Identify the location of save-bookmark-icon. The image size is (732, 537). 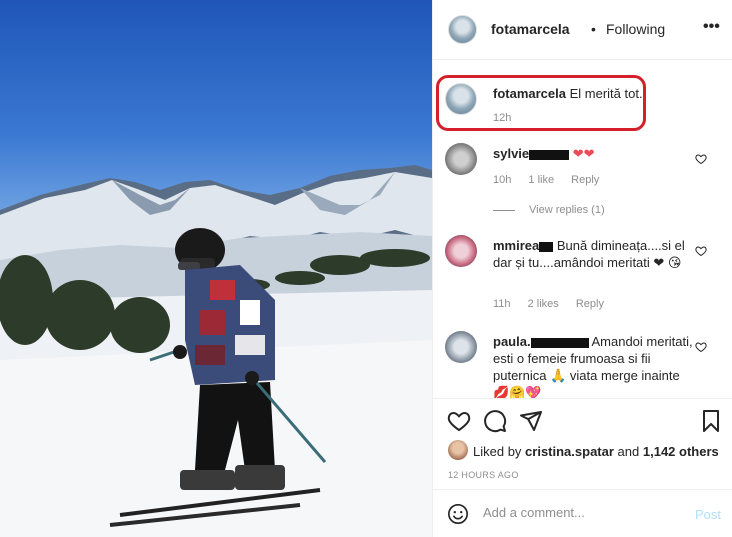
(711, 421).